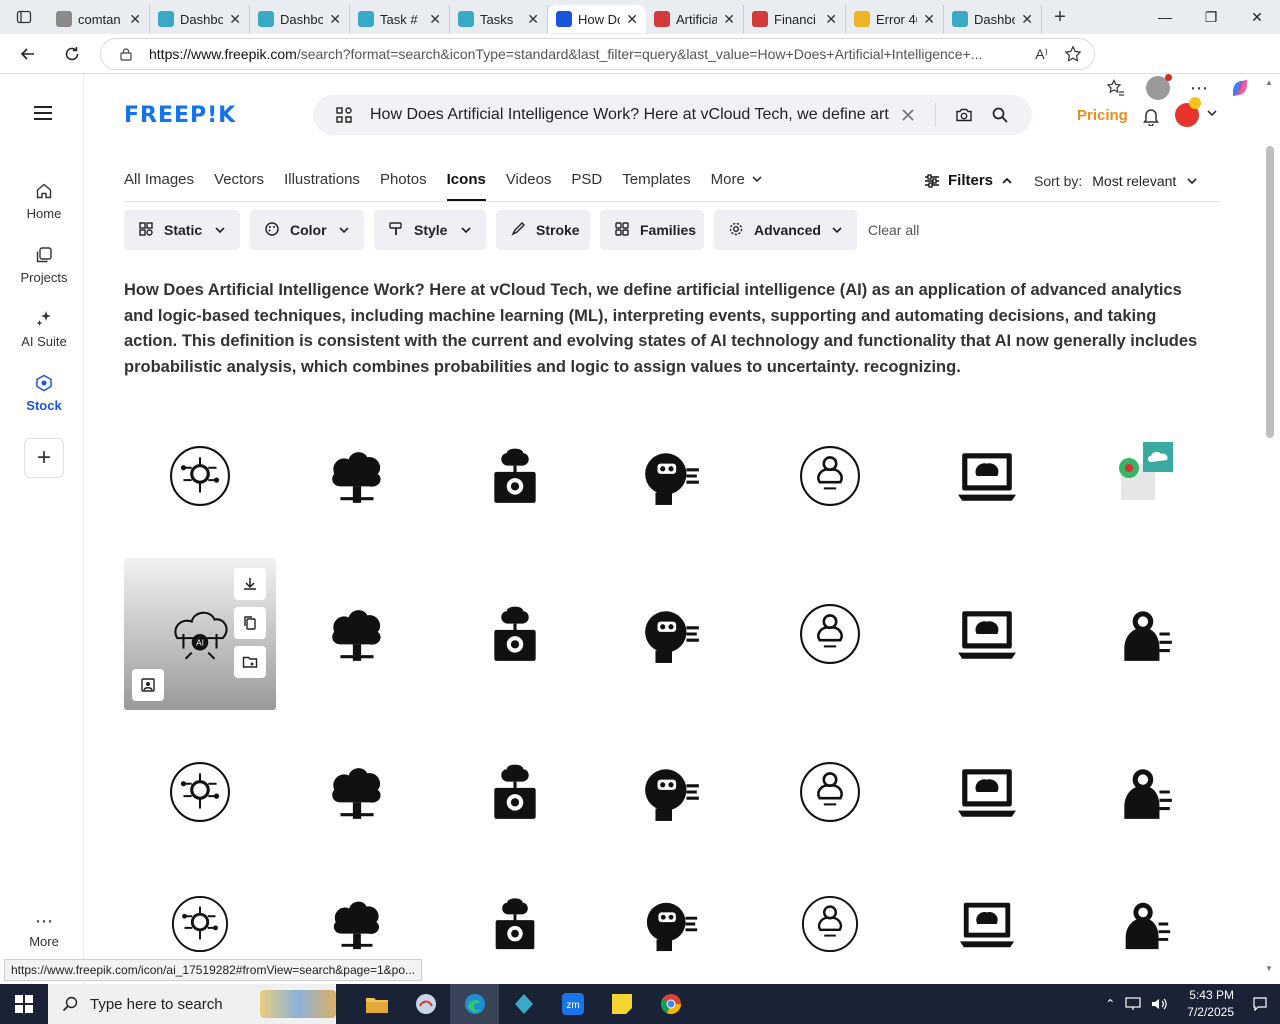  Describe the element at coordinates (656, 186) in the screenshot. I see `category-tab: Templates` at that location.